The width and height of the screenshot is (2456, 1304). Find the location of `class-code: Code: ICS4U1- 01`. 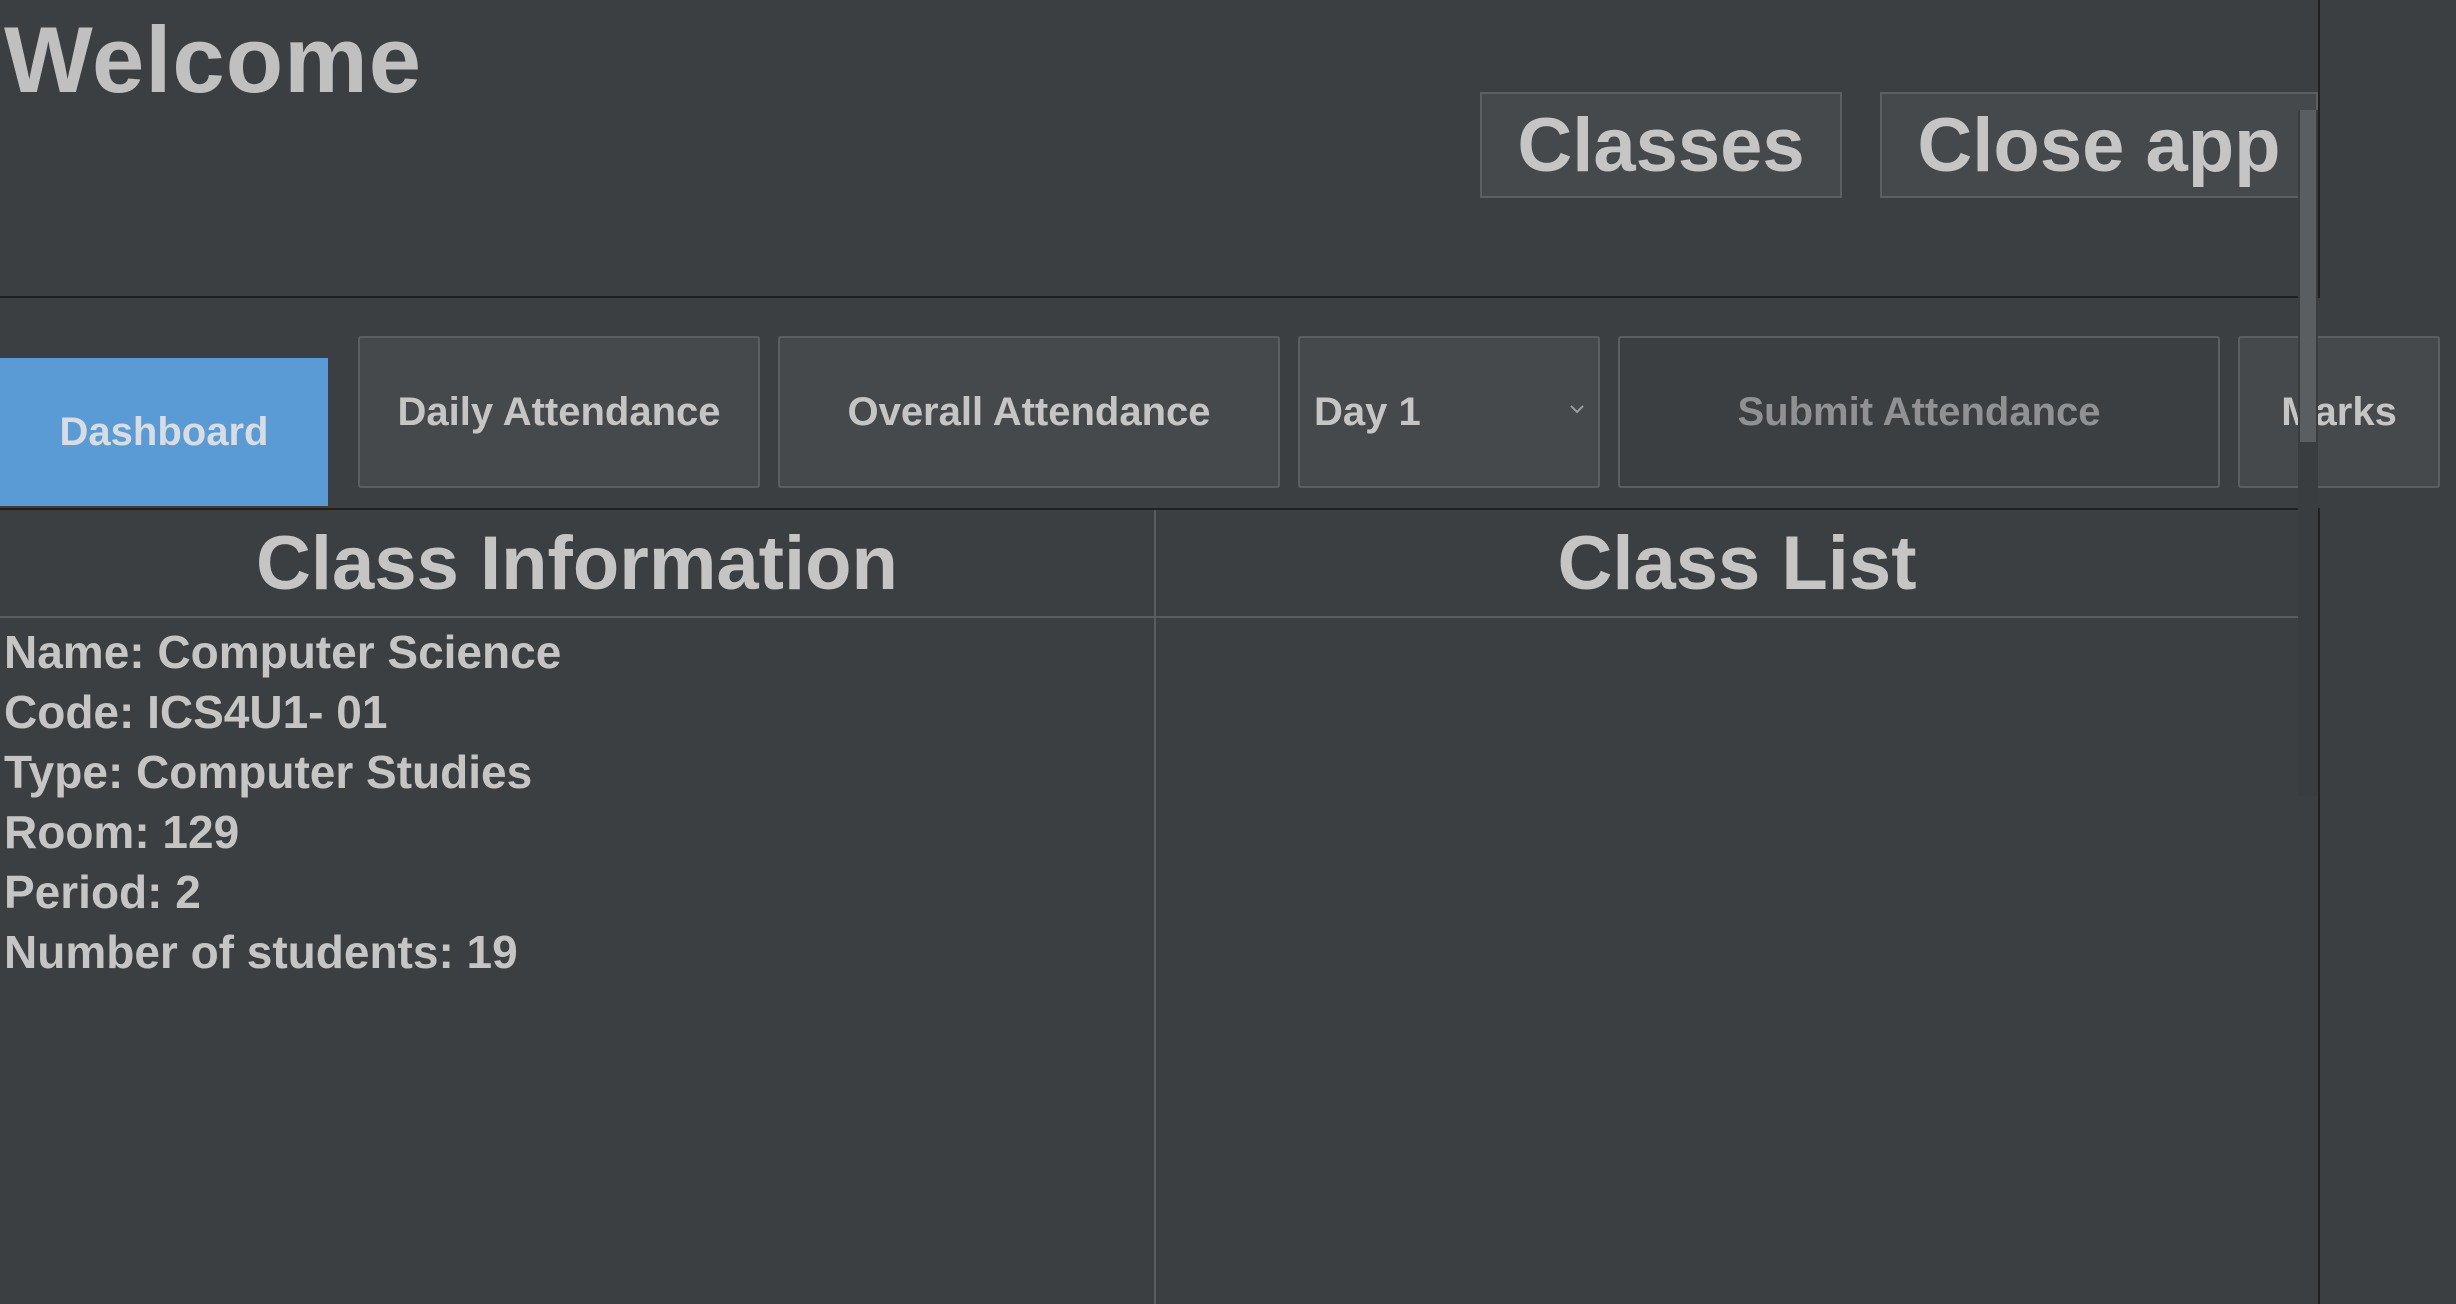

class-code: Code: ICS4U1- 01 is located at coordinates (196, 712).